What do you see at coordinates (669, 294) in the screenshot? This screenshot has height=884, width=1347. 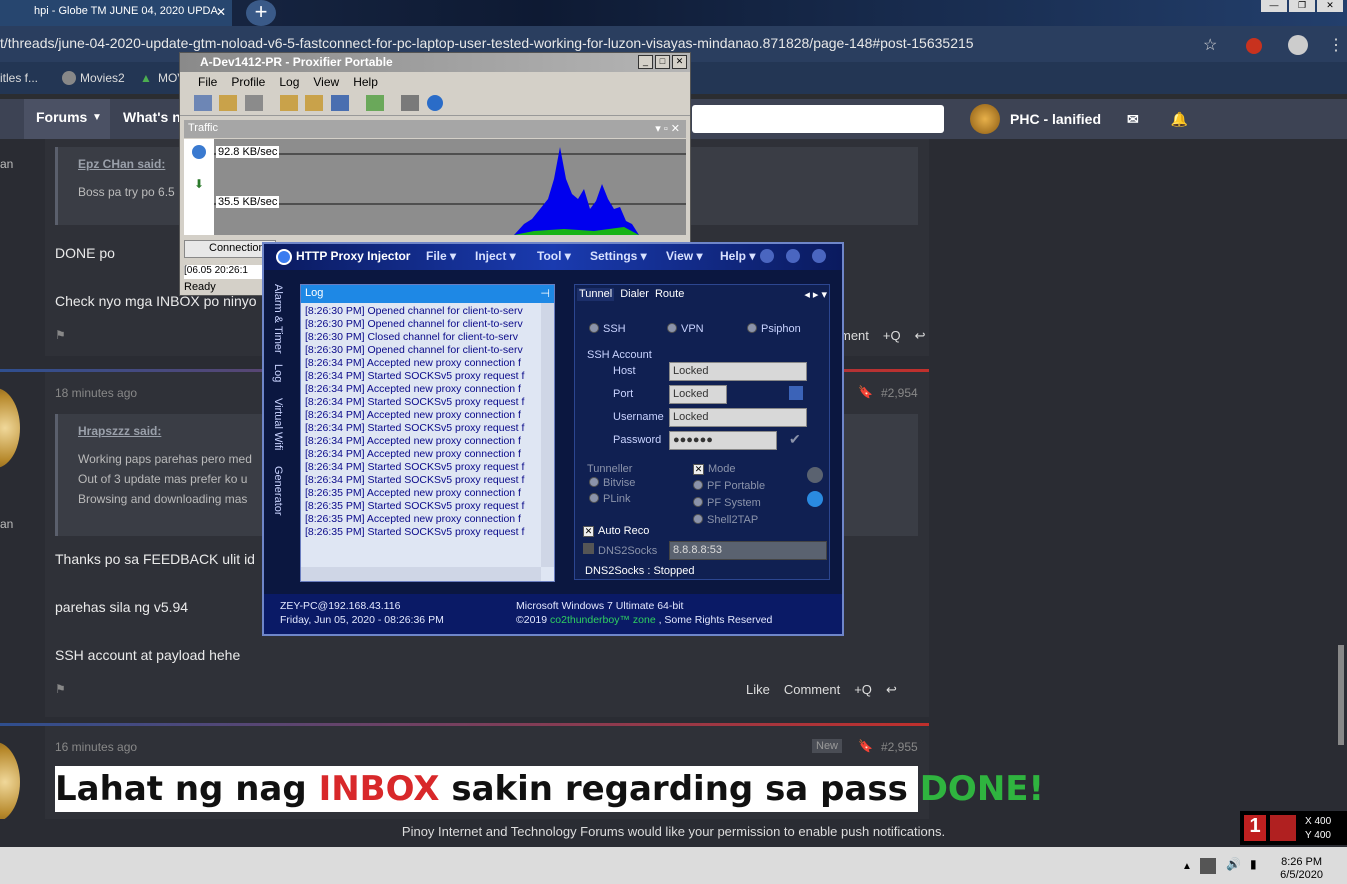 I see `tab-route: Route` at bounding box center [669, 294].